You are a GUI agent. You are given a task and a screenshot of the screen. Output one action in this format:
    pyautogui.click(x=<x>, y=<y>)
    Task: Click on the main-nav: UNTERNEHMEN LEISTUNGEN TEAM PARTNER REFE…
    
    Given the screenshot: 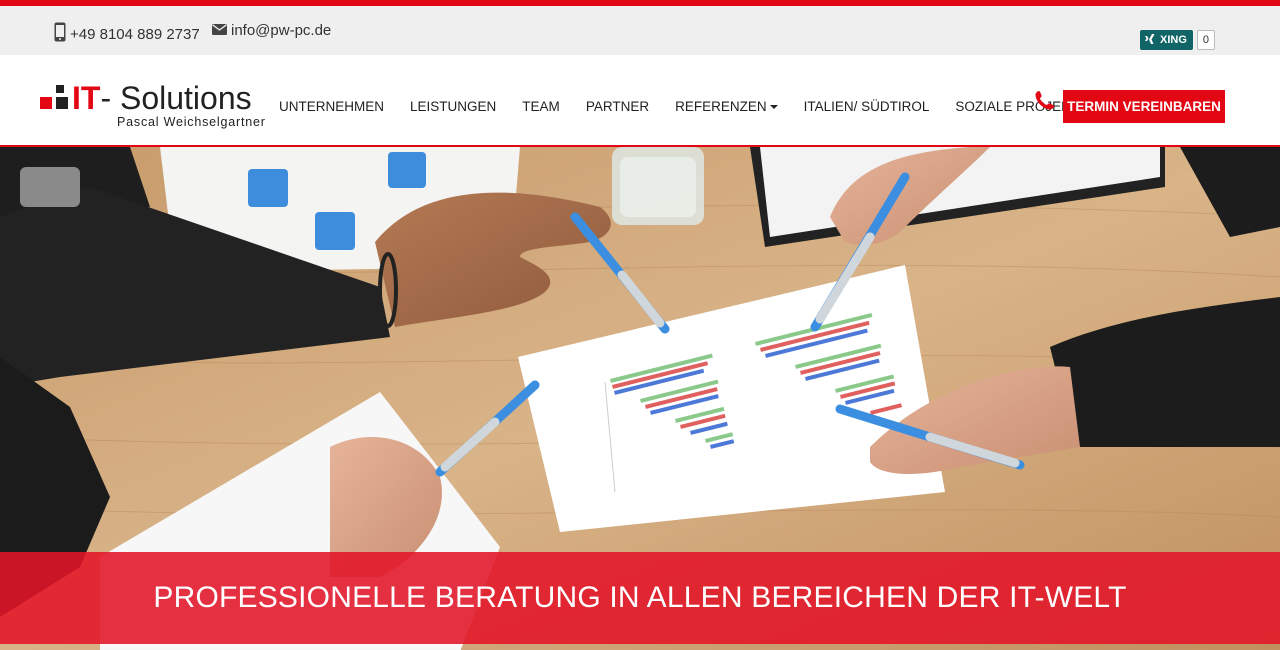 What is the action you would take?
    pyautogui.click(x=683, y=106)
    